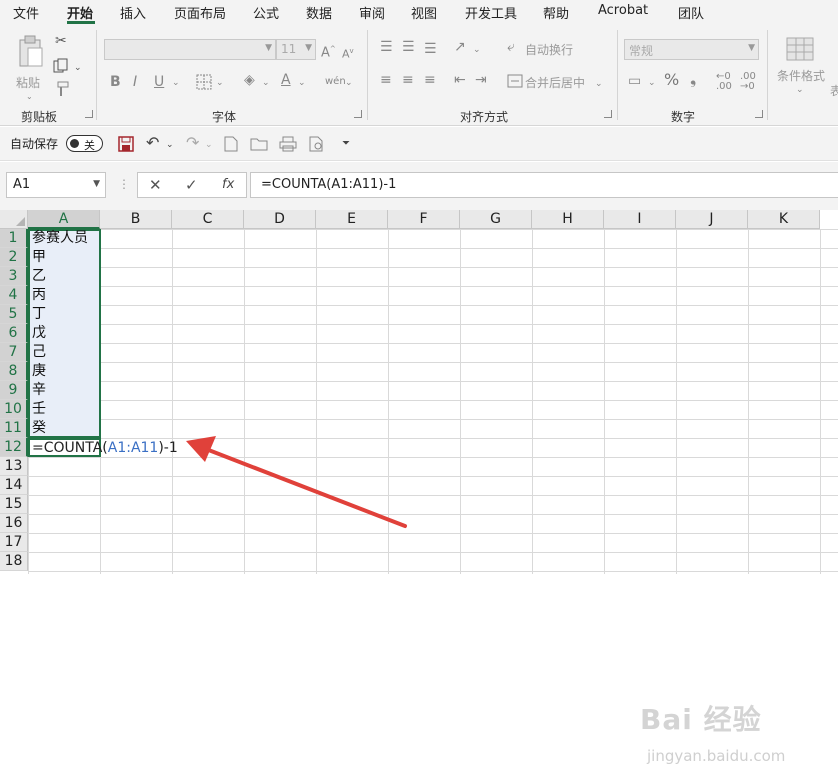 This screenshot has width=838, height=765. What do you see at coordinates (39, 390) in the screenshot?
I see `cell-a9: 辛` at bounding box center [39, 390].